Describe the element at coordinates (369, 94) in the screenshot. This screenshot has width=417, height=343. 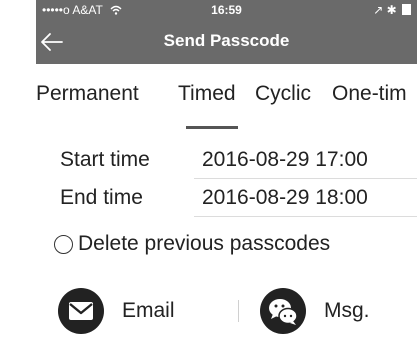
I see `tab-one-time: One-tim` at that location.